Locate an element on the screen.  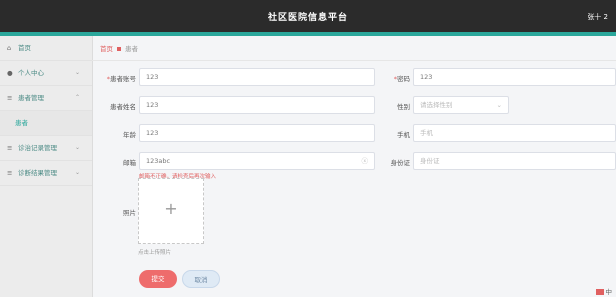
sidebar-item-label: 首页 is located at coordinates (24, 48).